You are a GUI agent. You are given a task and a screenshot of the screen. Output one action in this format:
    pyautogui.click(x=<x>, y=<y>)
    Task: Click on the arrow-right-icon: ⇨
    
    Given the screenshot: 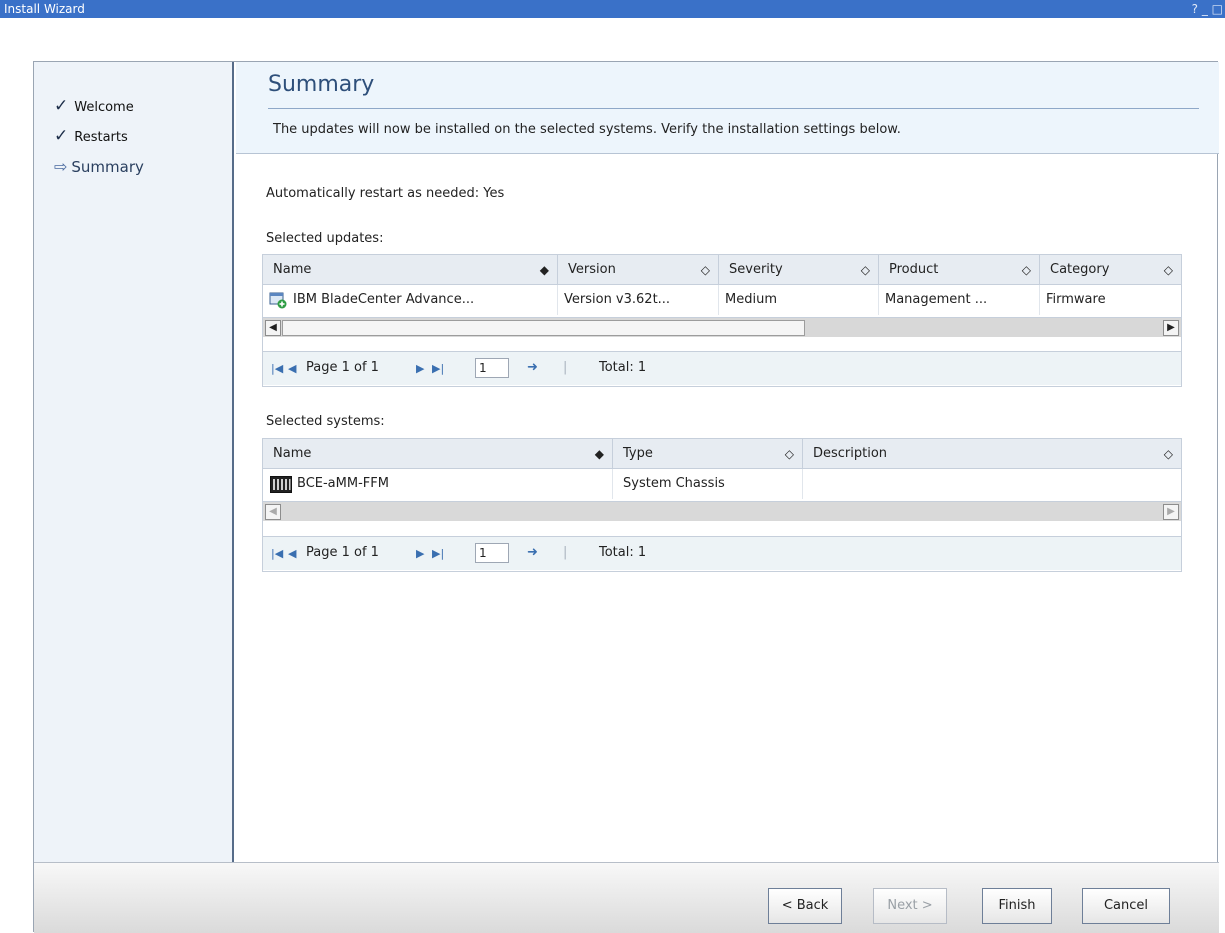 What is the action you would take?
    pyautogui.click(x=61, y=166)
    